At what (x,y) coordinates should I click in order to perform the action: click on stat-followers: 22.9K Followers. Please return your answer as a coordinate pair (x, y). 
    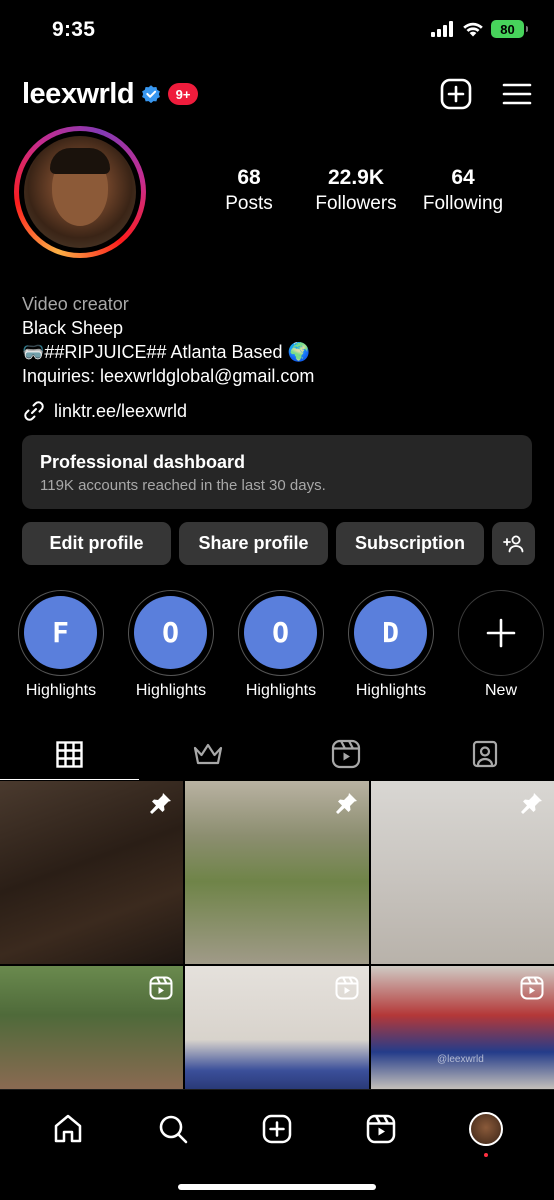
    Looking at the image, I should click on (356, 190).